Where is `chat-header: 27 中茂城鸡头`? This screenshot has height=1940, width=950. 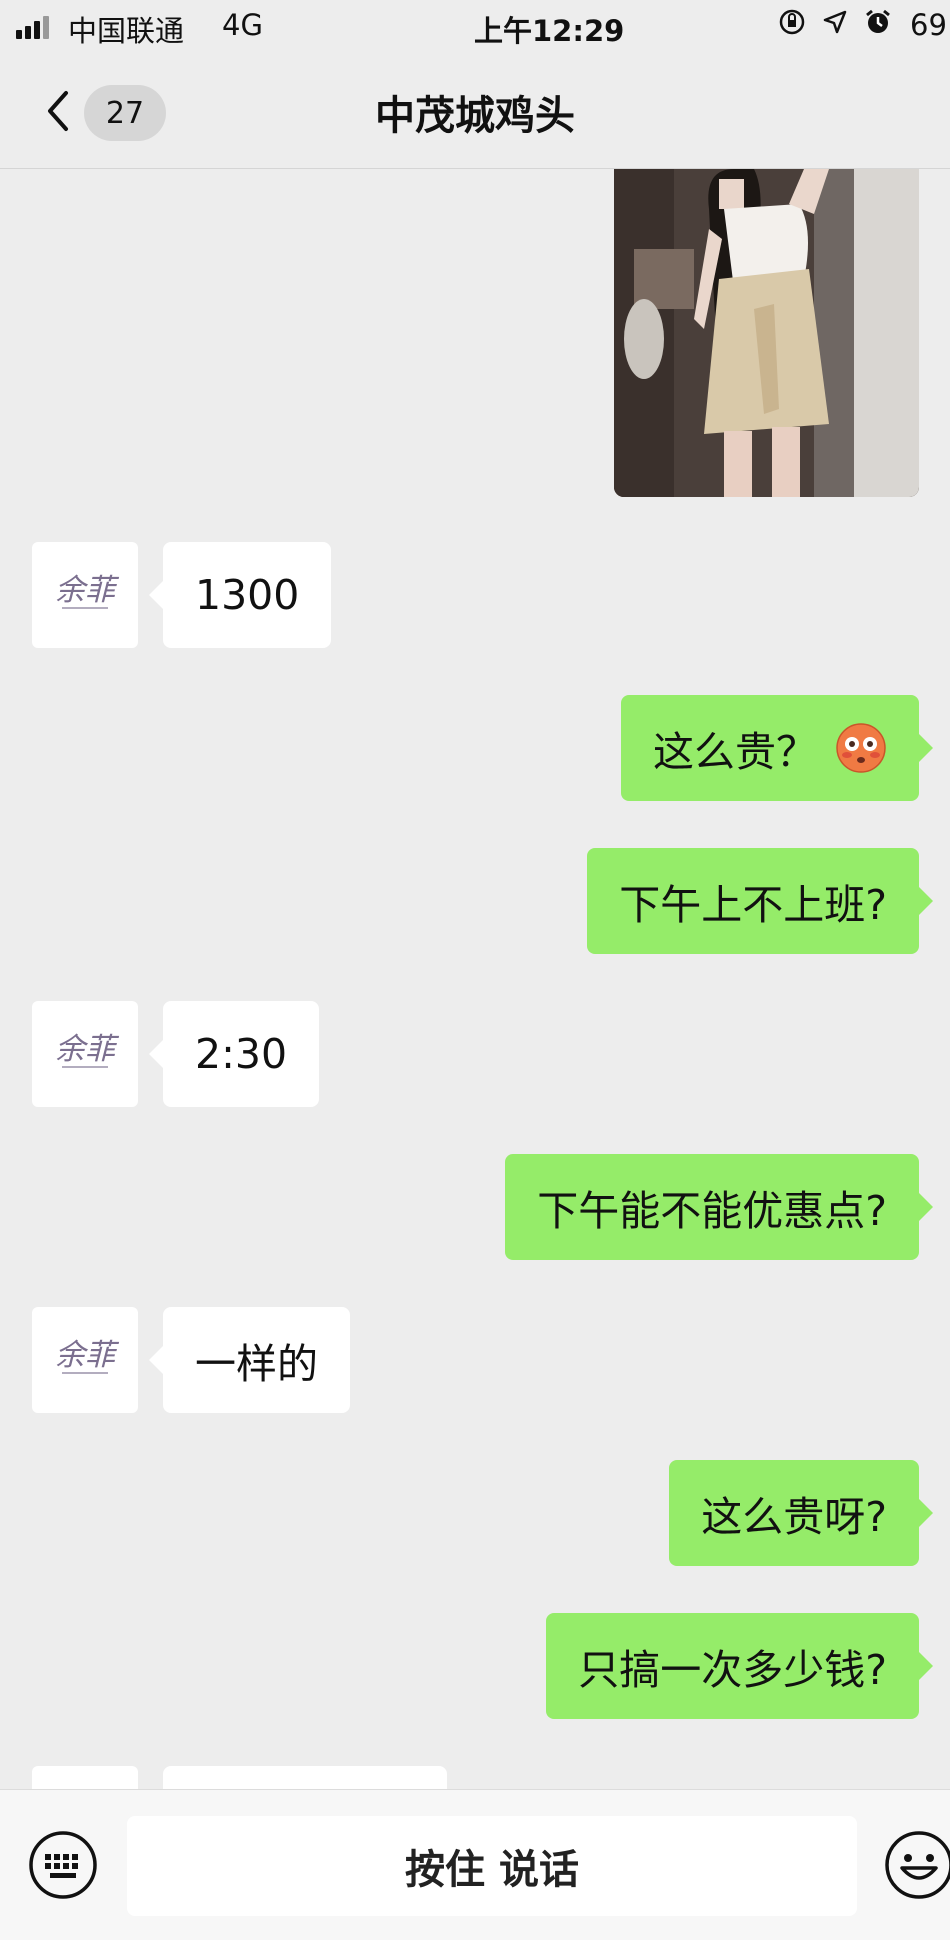
chat-header: 27 中茂城鸡头 is located at coordinates (475, 112).